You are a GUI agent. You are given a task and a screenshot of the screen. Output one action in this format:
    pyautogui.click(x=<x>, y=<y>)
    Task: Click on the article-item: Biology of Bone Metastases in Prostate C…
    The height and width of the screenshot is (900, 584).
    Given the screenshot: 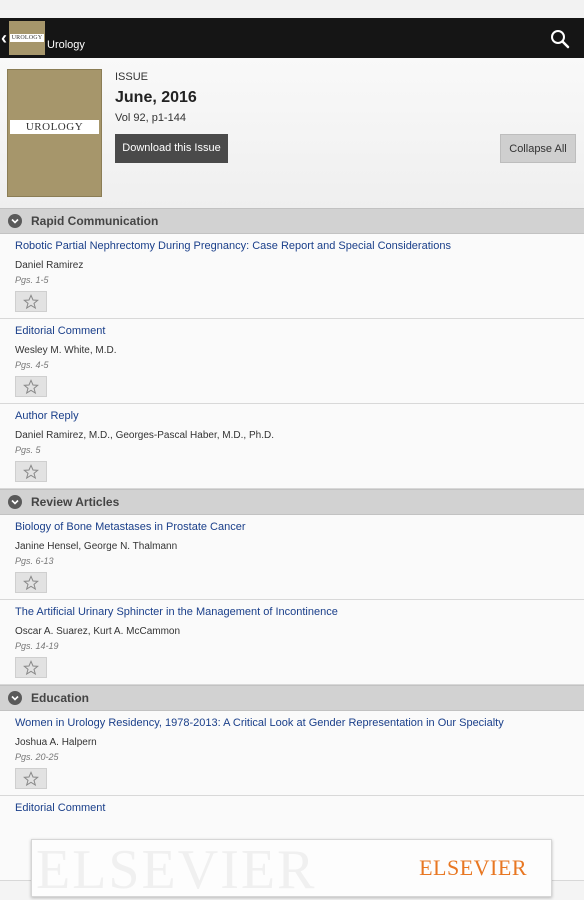 What is the action you would take?
    pyautogui.click(x=292, y=557)
    